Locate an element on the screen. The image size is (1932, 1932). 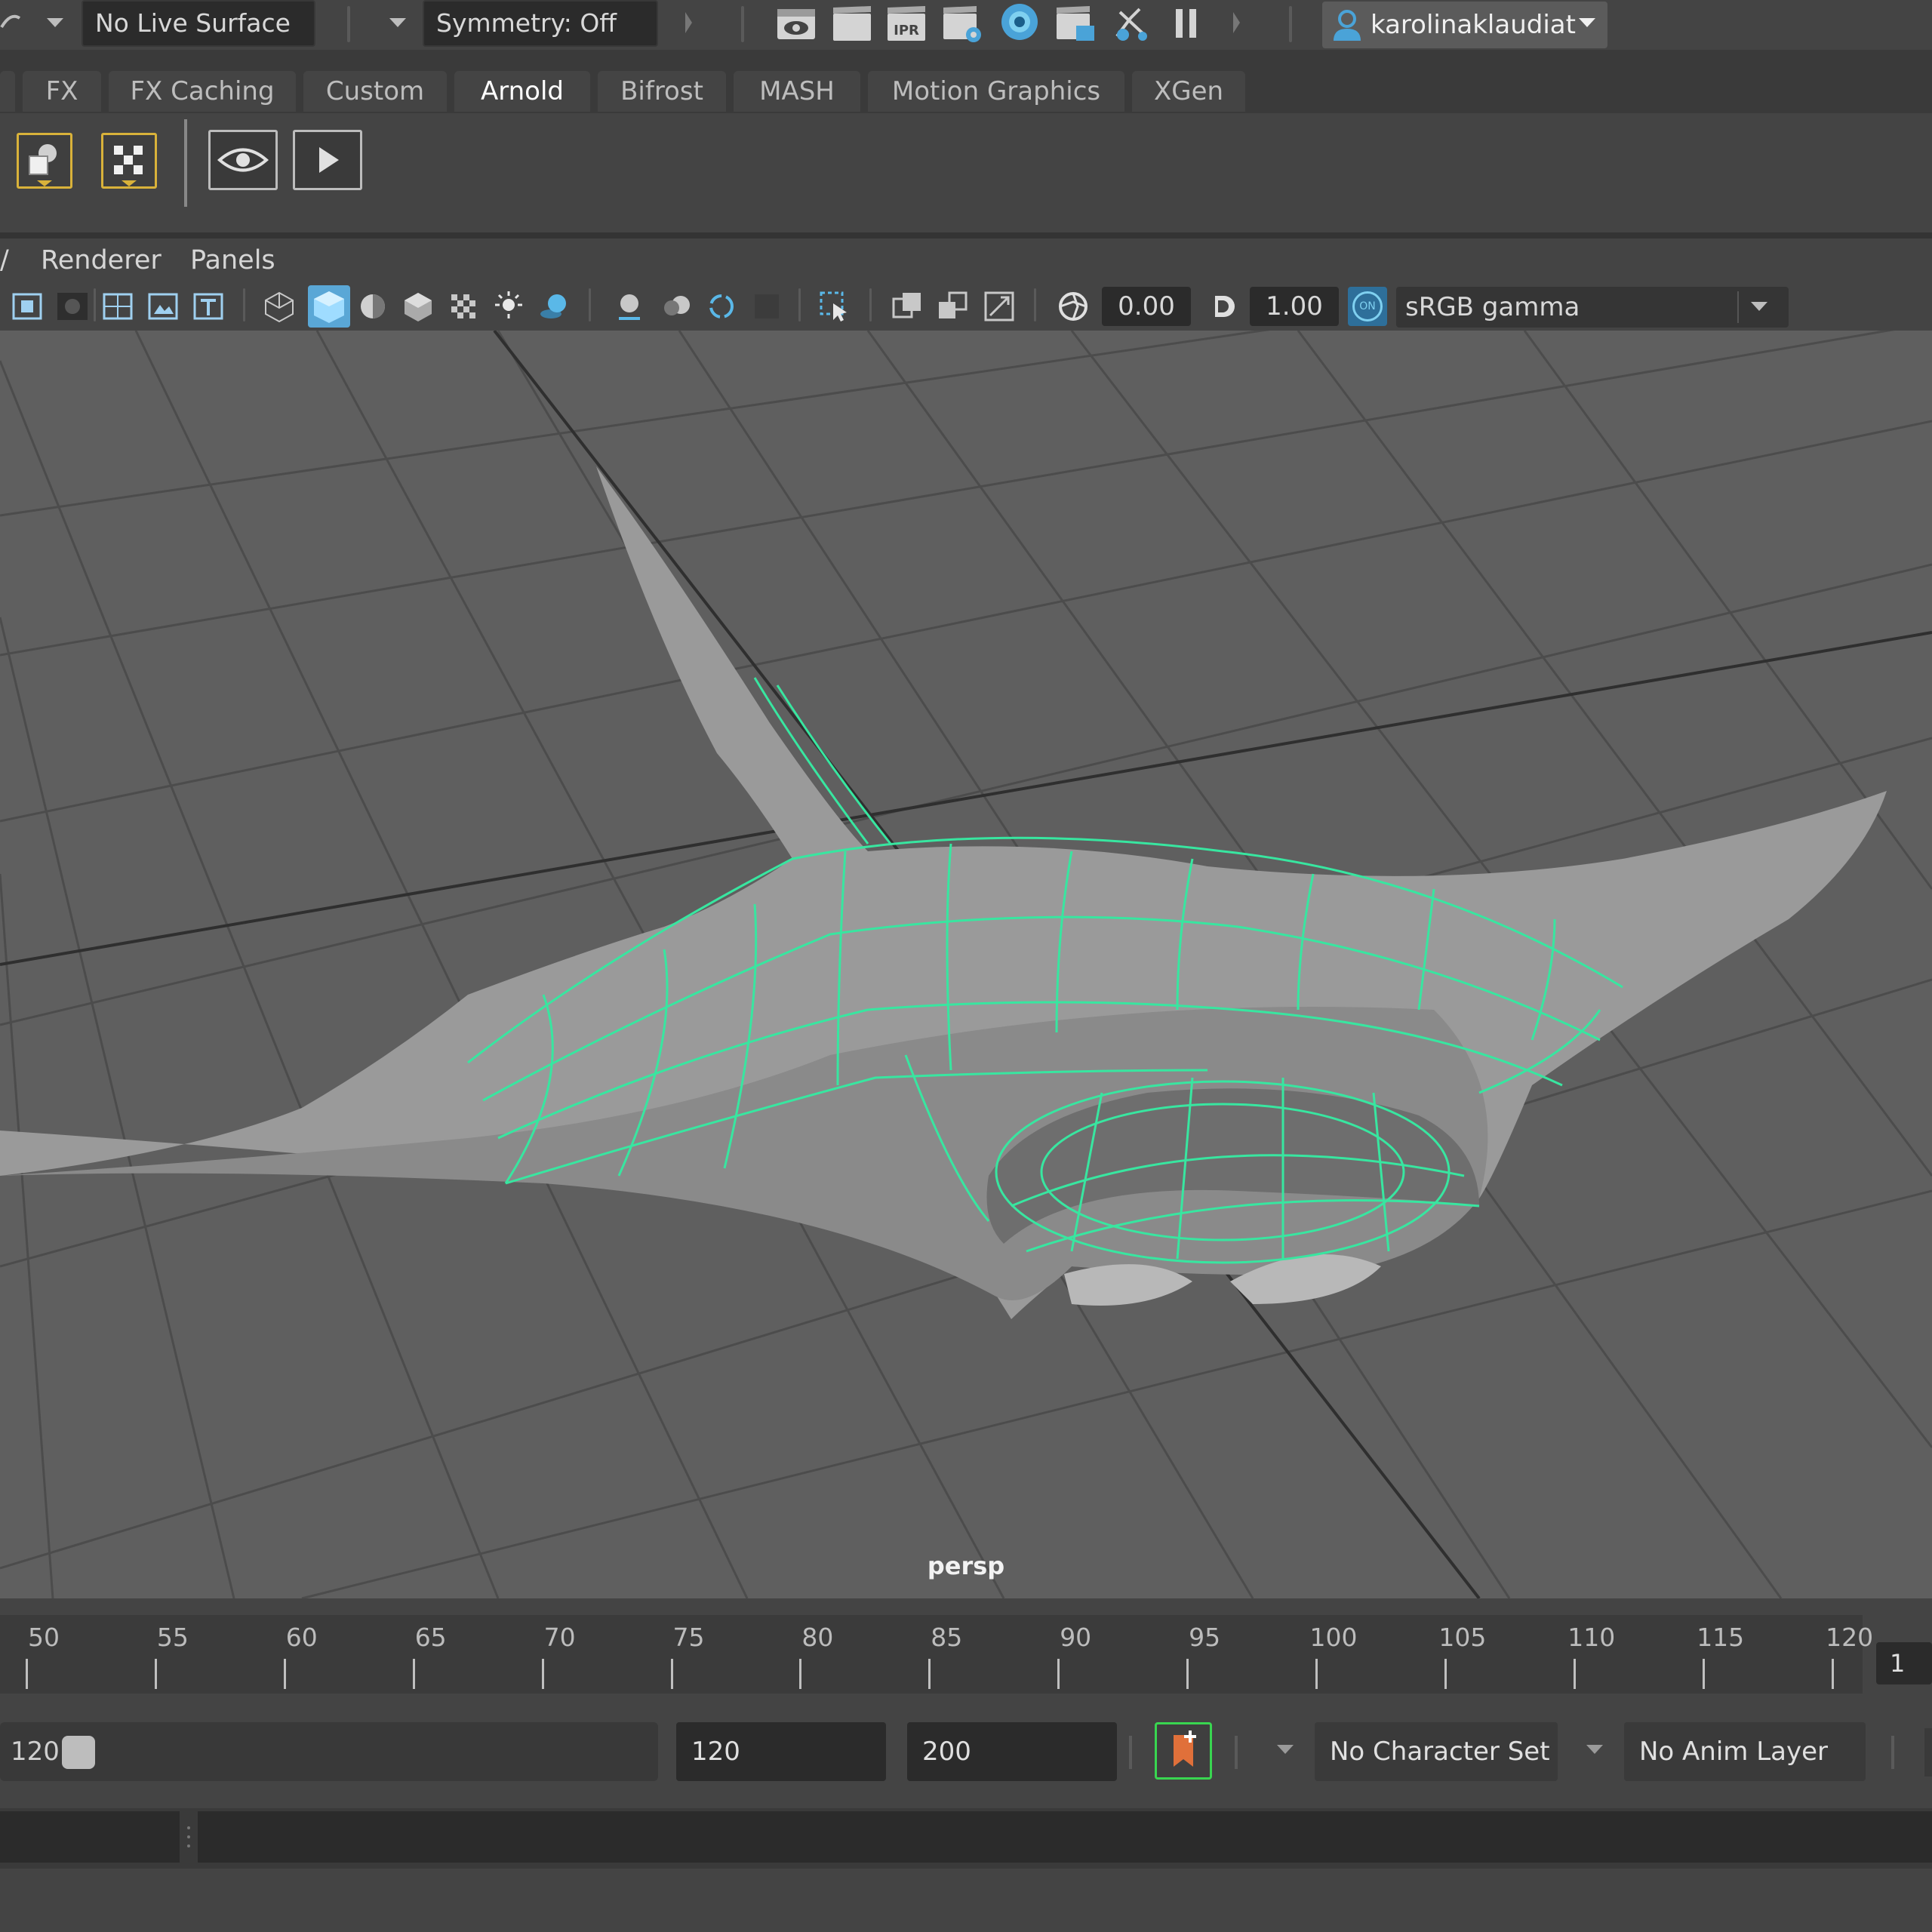
render-button is located at coordinates (327, 160).